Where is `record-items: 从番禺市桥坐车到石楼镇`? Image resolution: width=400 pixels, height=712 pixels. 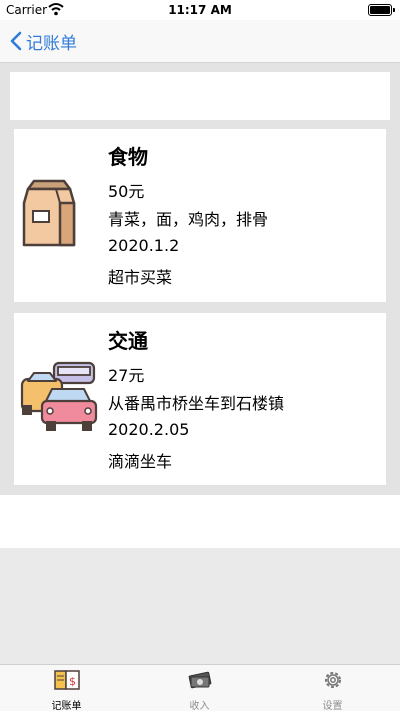 record-items: 从番禺市桥坐车到石楼镇 is located at coordinates (196, 403).